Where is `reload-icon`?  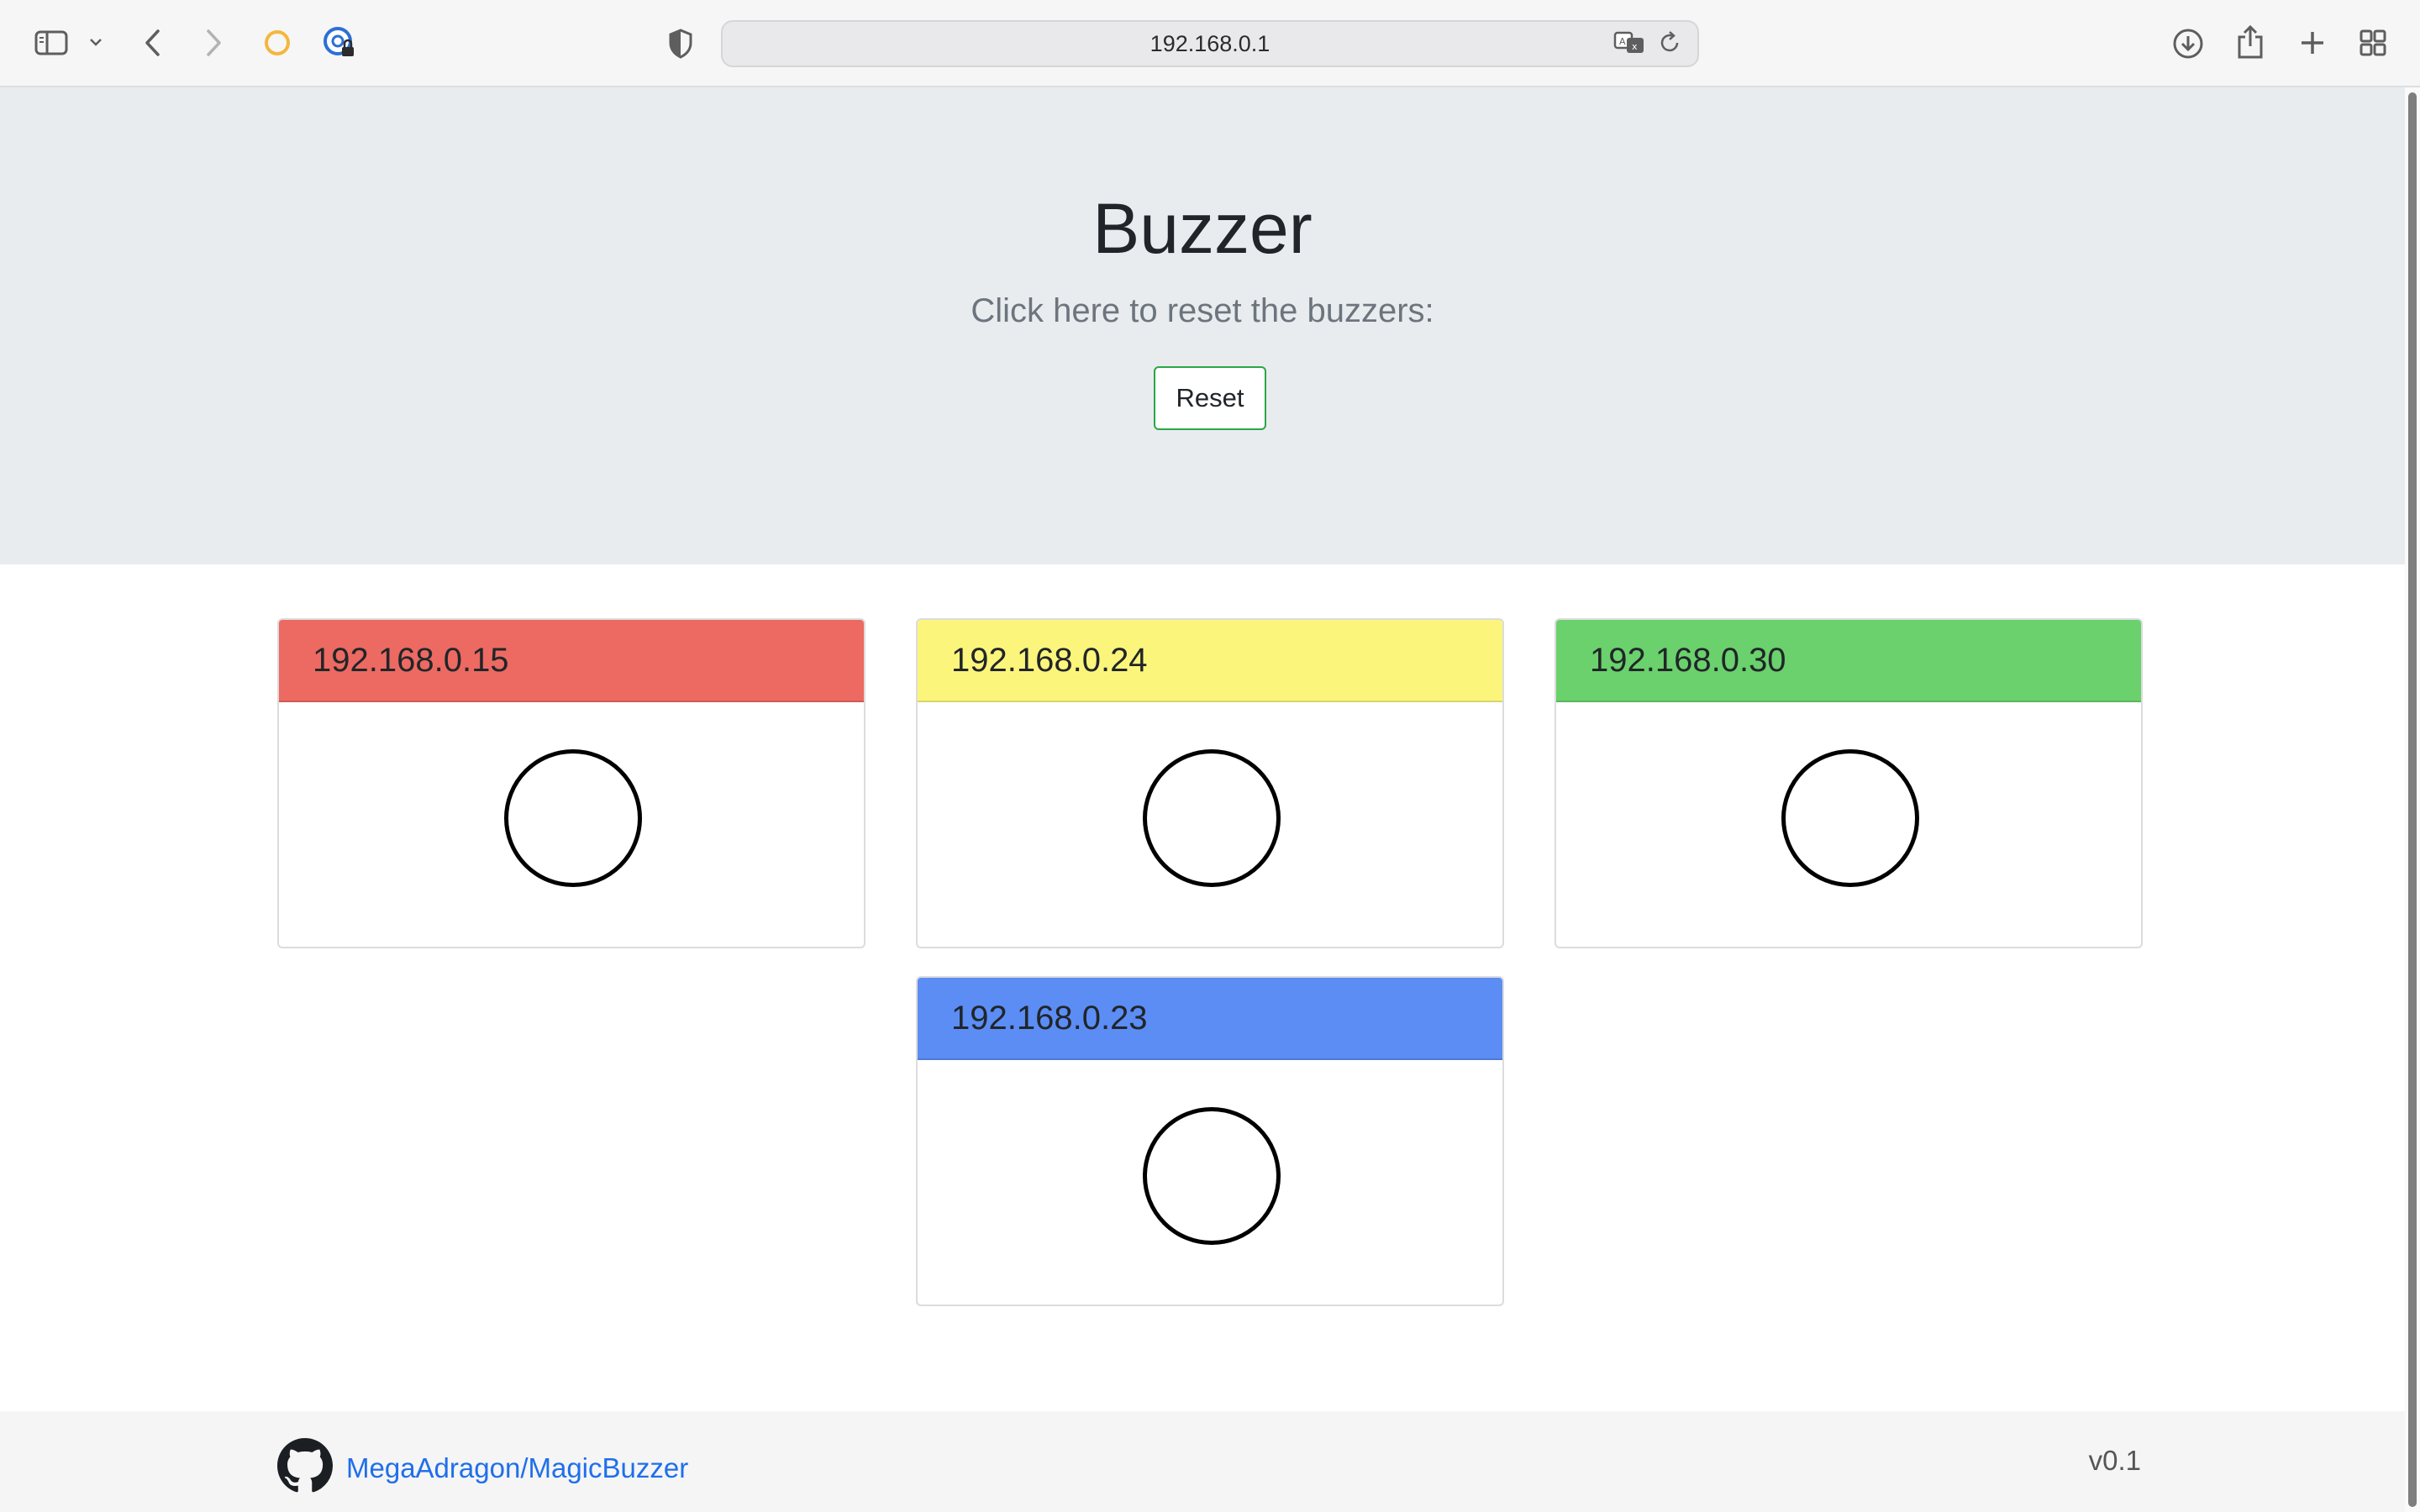 reload-icon is located at coordinates (1670, 45).